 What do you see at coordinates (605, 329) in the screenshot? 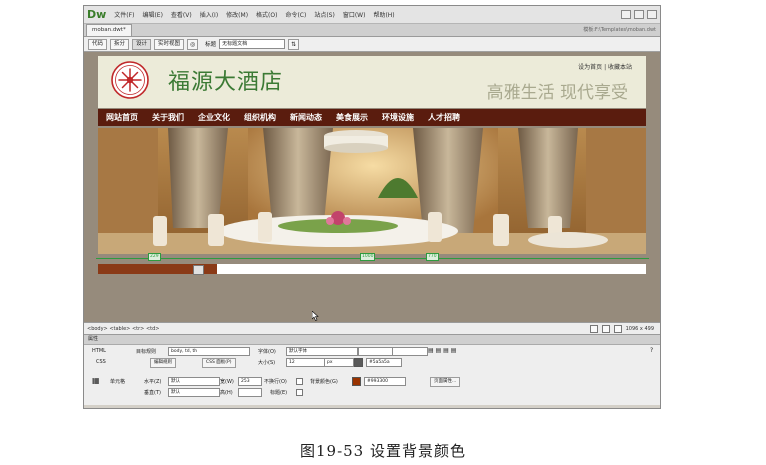
I see `hand-tool-icon` at bounding box center [605, 329].